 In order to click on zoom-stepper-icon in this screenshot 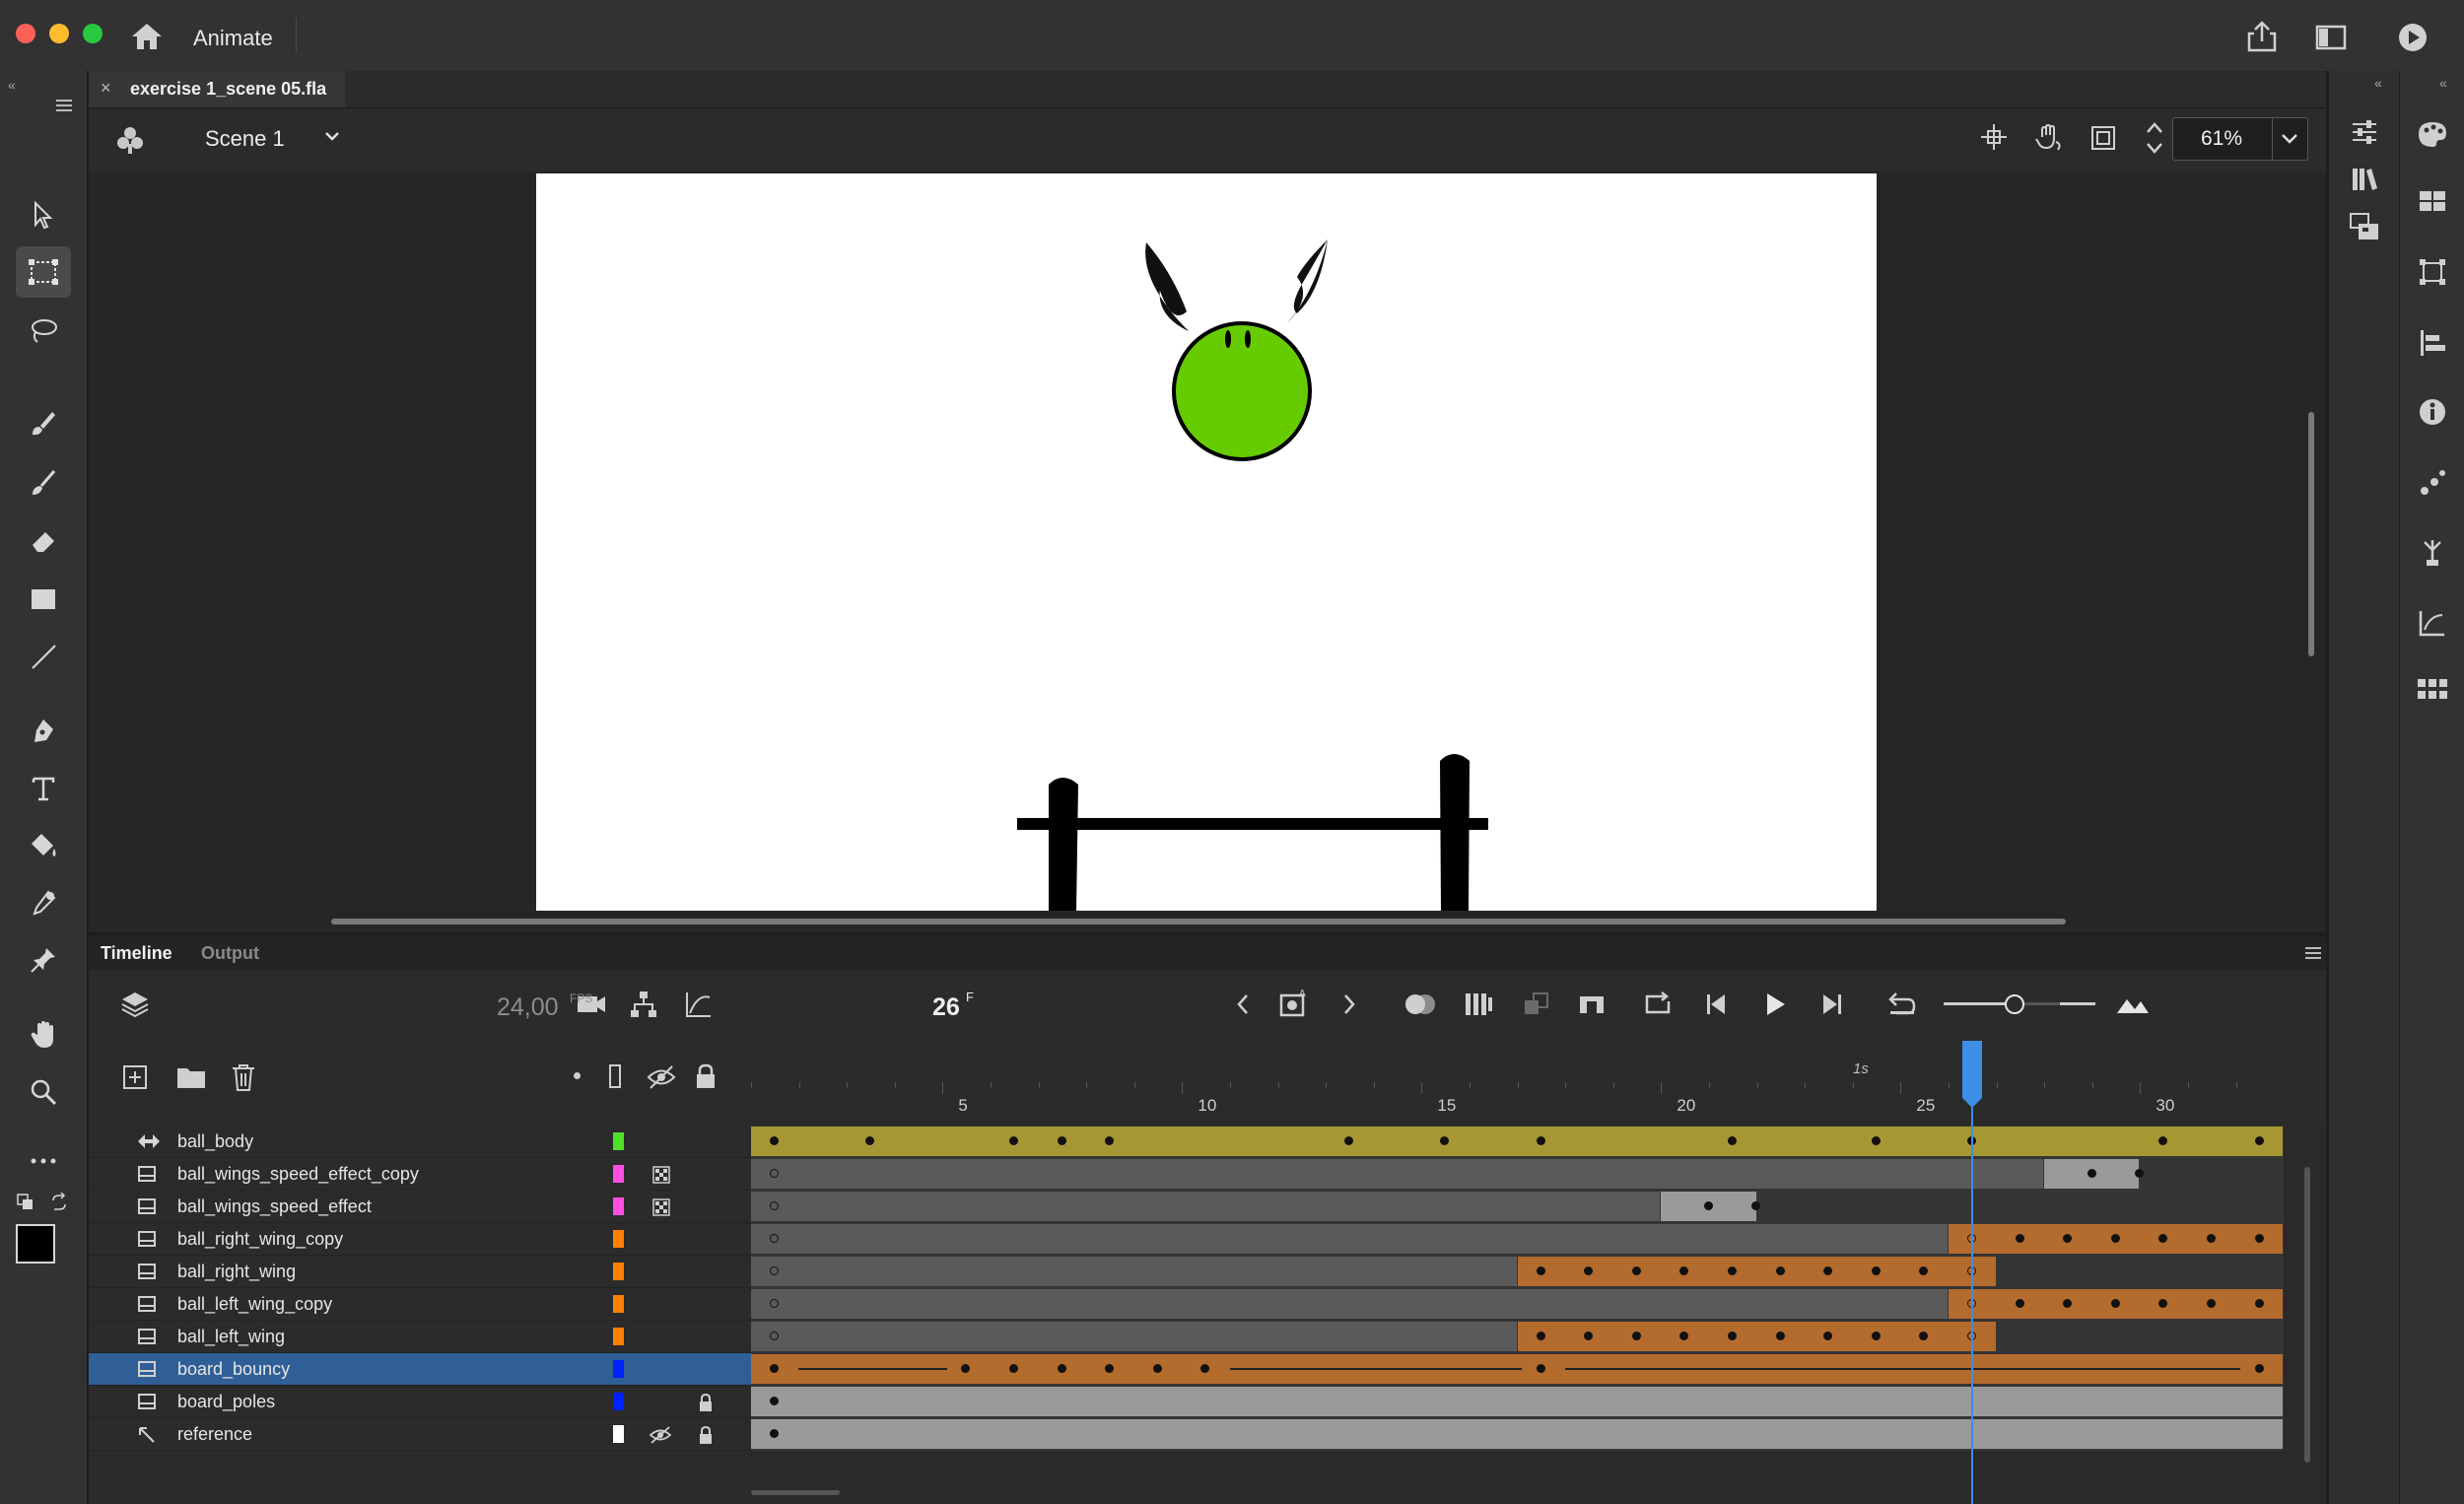, I will do `click(2154, 138)`.